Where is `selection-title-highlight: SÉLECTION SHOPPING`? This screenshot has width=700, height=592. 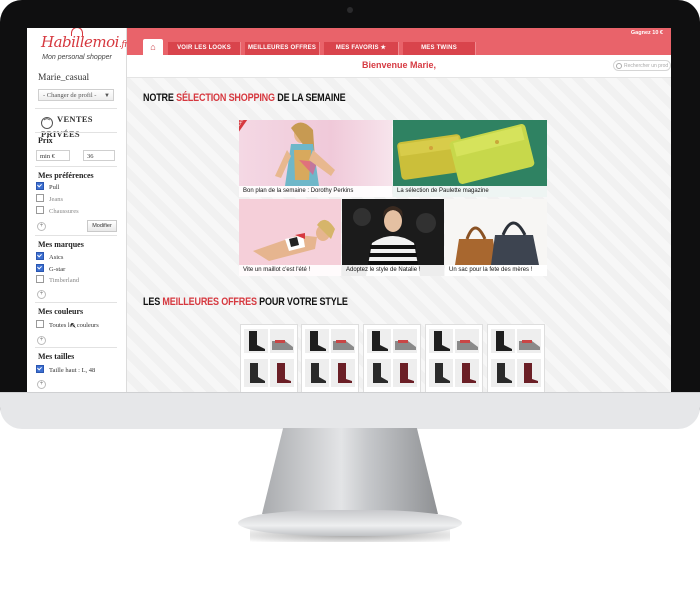 selection-title-highlight: SÉLECTION SHOPPING is located at coordinates (225, 98).